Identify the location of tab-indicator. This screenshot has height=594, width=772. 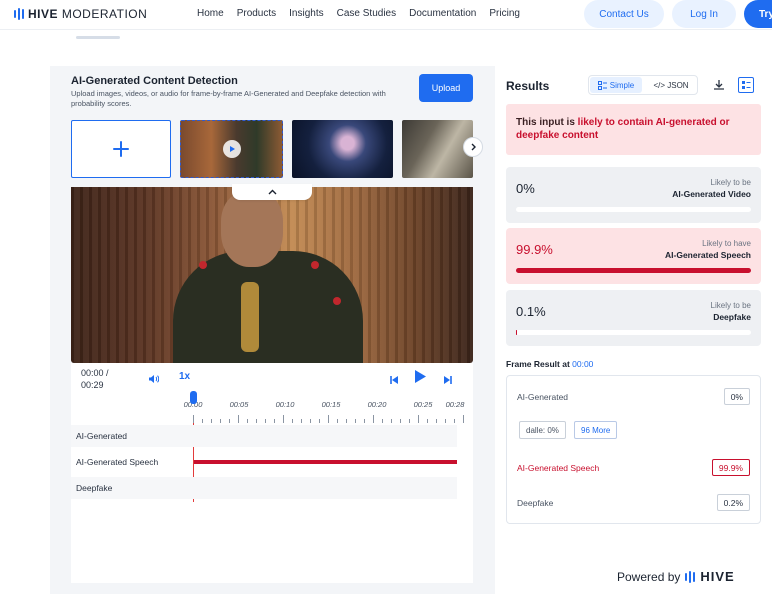
(98, 37).